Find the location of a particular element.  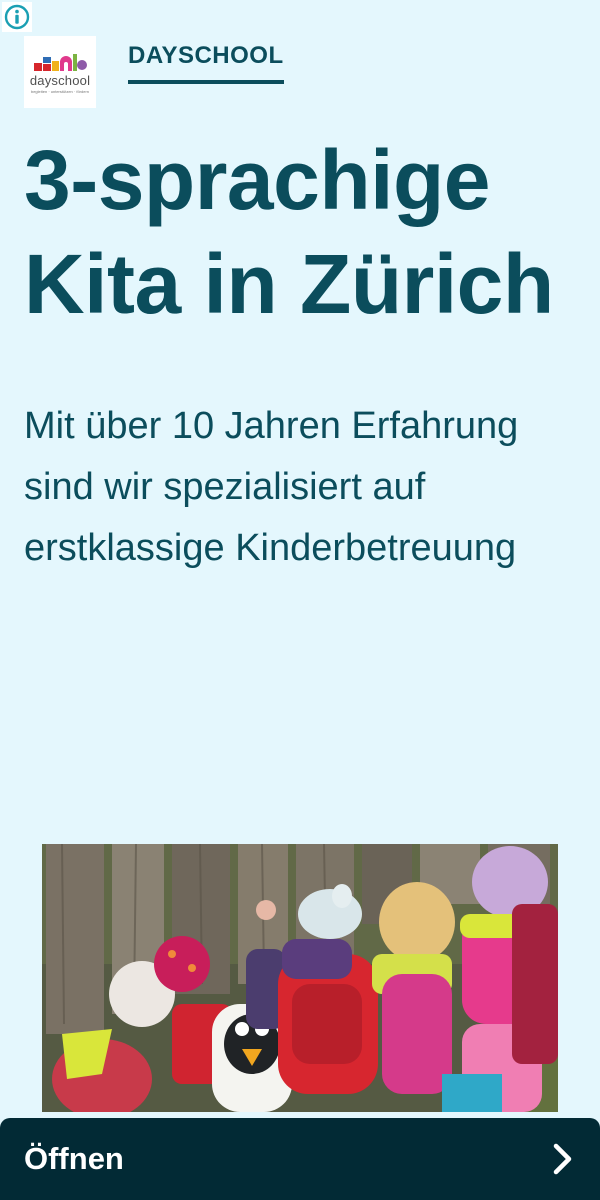

logo-blocks-icon is located at coordinates (60, 62).